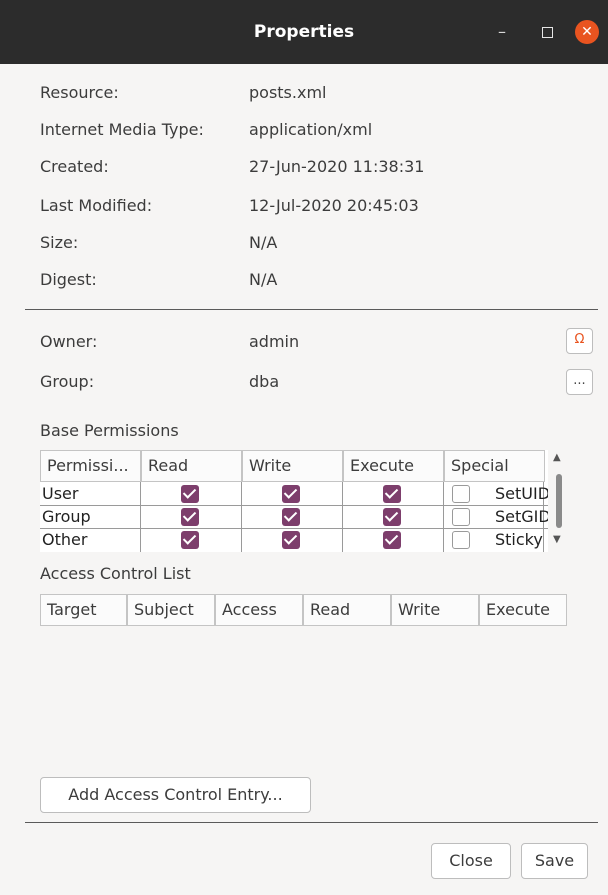 This screenshot has width=608, height=895. What do you see at coordinates (69, 341) in the screenshot?
I see `owner-label: Owner:` at bounding box center [69, 341].